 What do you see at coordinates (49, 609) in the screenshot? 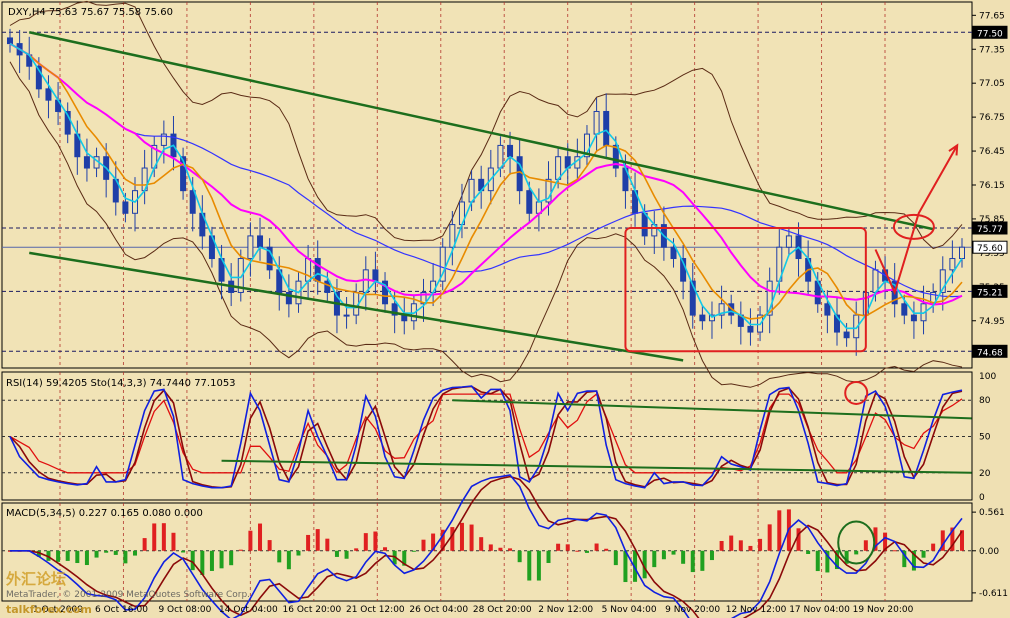
I see `watermark-site: talkforex.com` at bounding box center [49, 609].